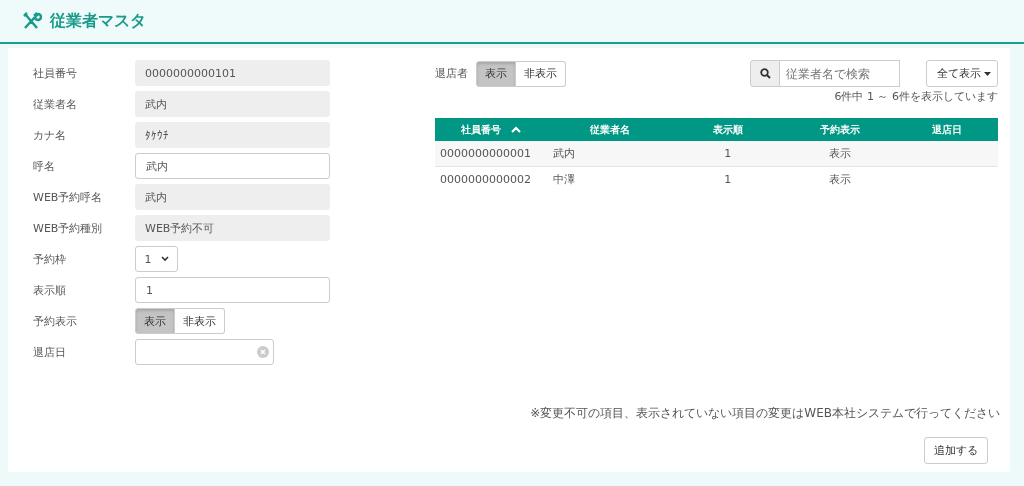 The image size is (1024, 486). I want to click on sort-up-icon, so click(516, 129).